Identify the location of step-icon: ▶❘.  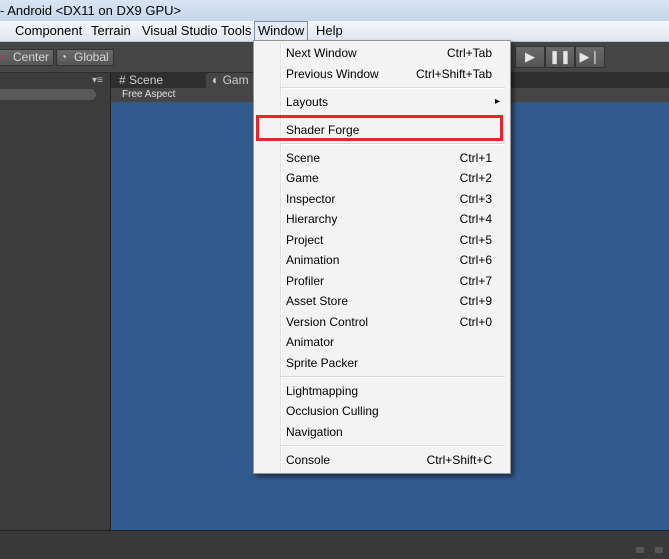
(590, 56).